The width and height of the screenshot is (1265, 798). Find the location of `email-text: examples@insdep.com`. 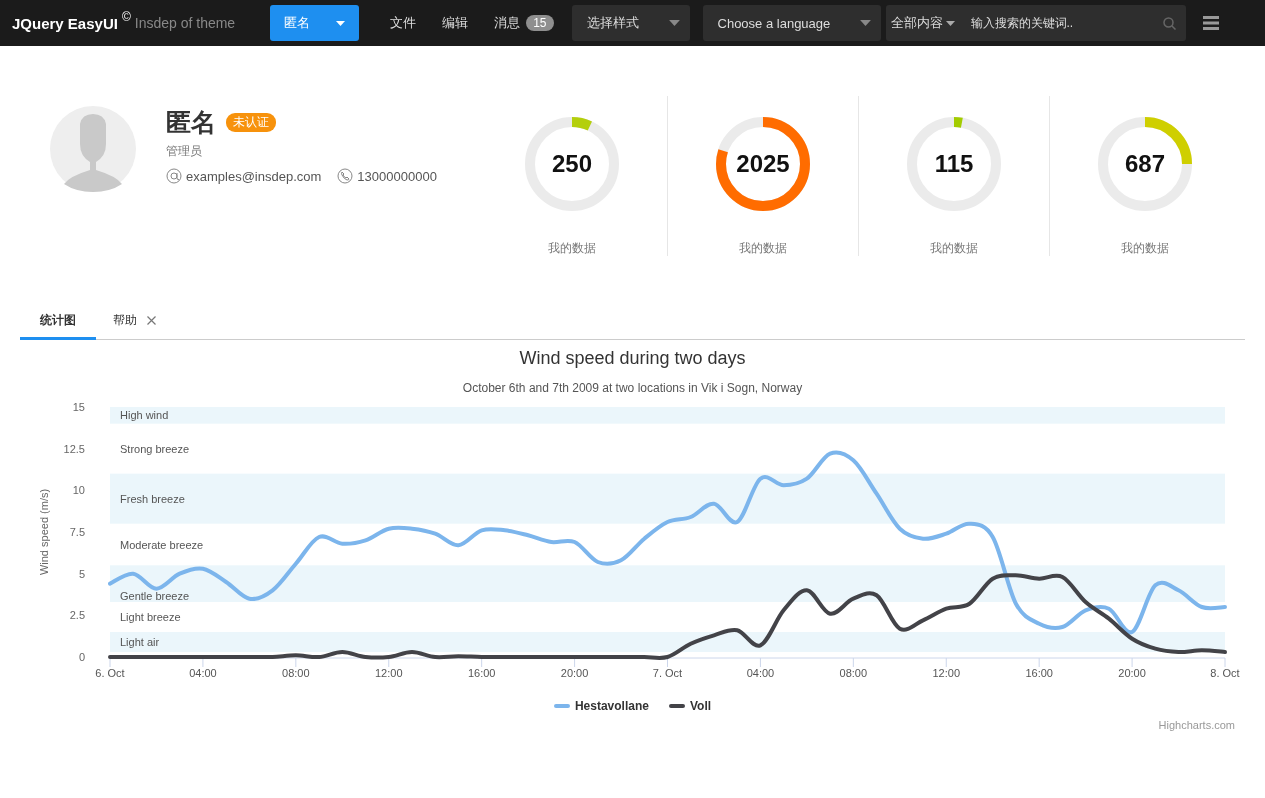

email-text: examples@insdep.com is located at coordinates (254, 176).